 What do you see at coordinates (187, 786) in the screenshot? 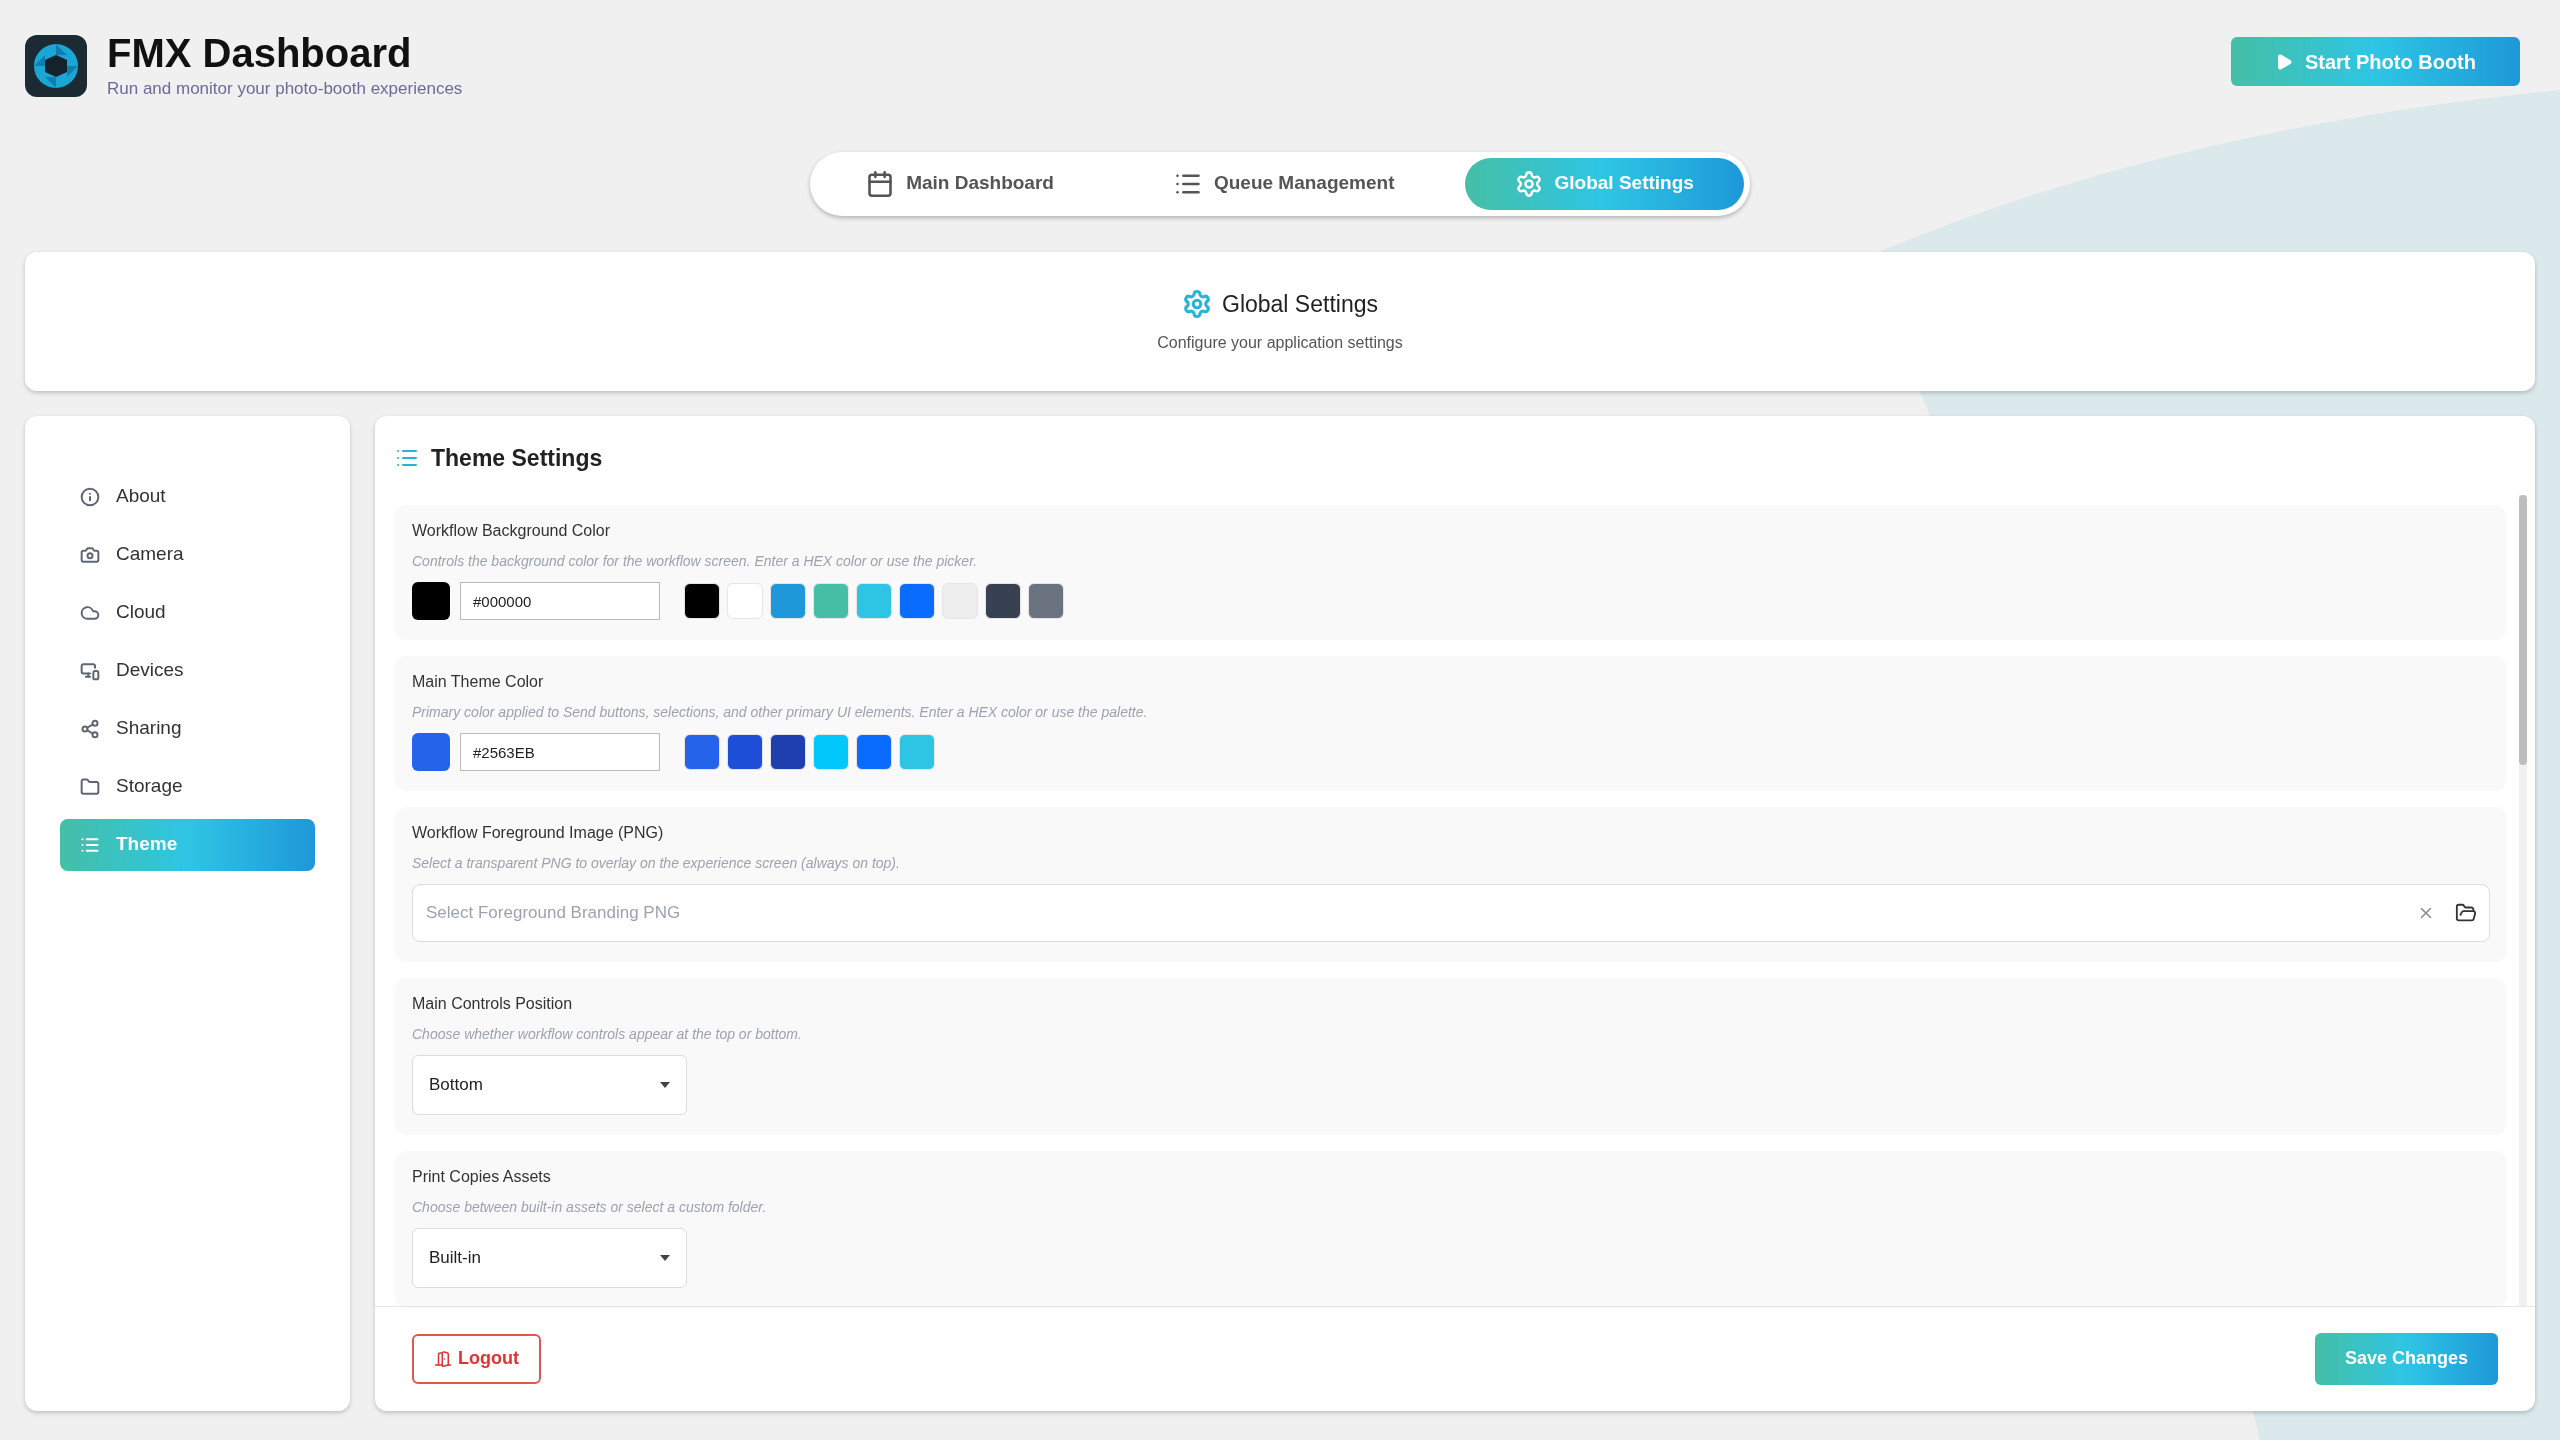
I see `sidebar-item: Storage` at bounding box center [187, 786].